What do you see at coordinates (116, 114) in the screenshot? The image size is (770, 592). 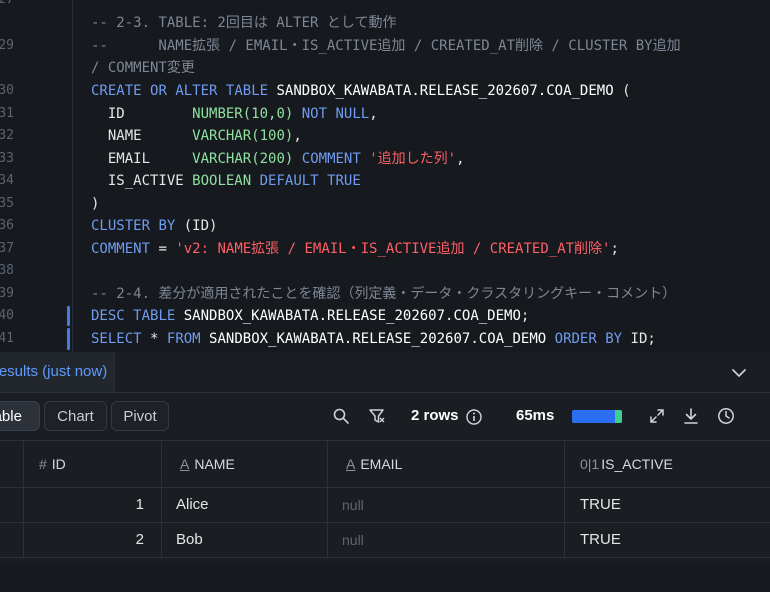 I see `sql-column: ID` at bounding box center [116, 114].